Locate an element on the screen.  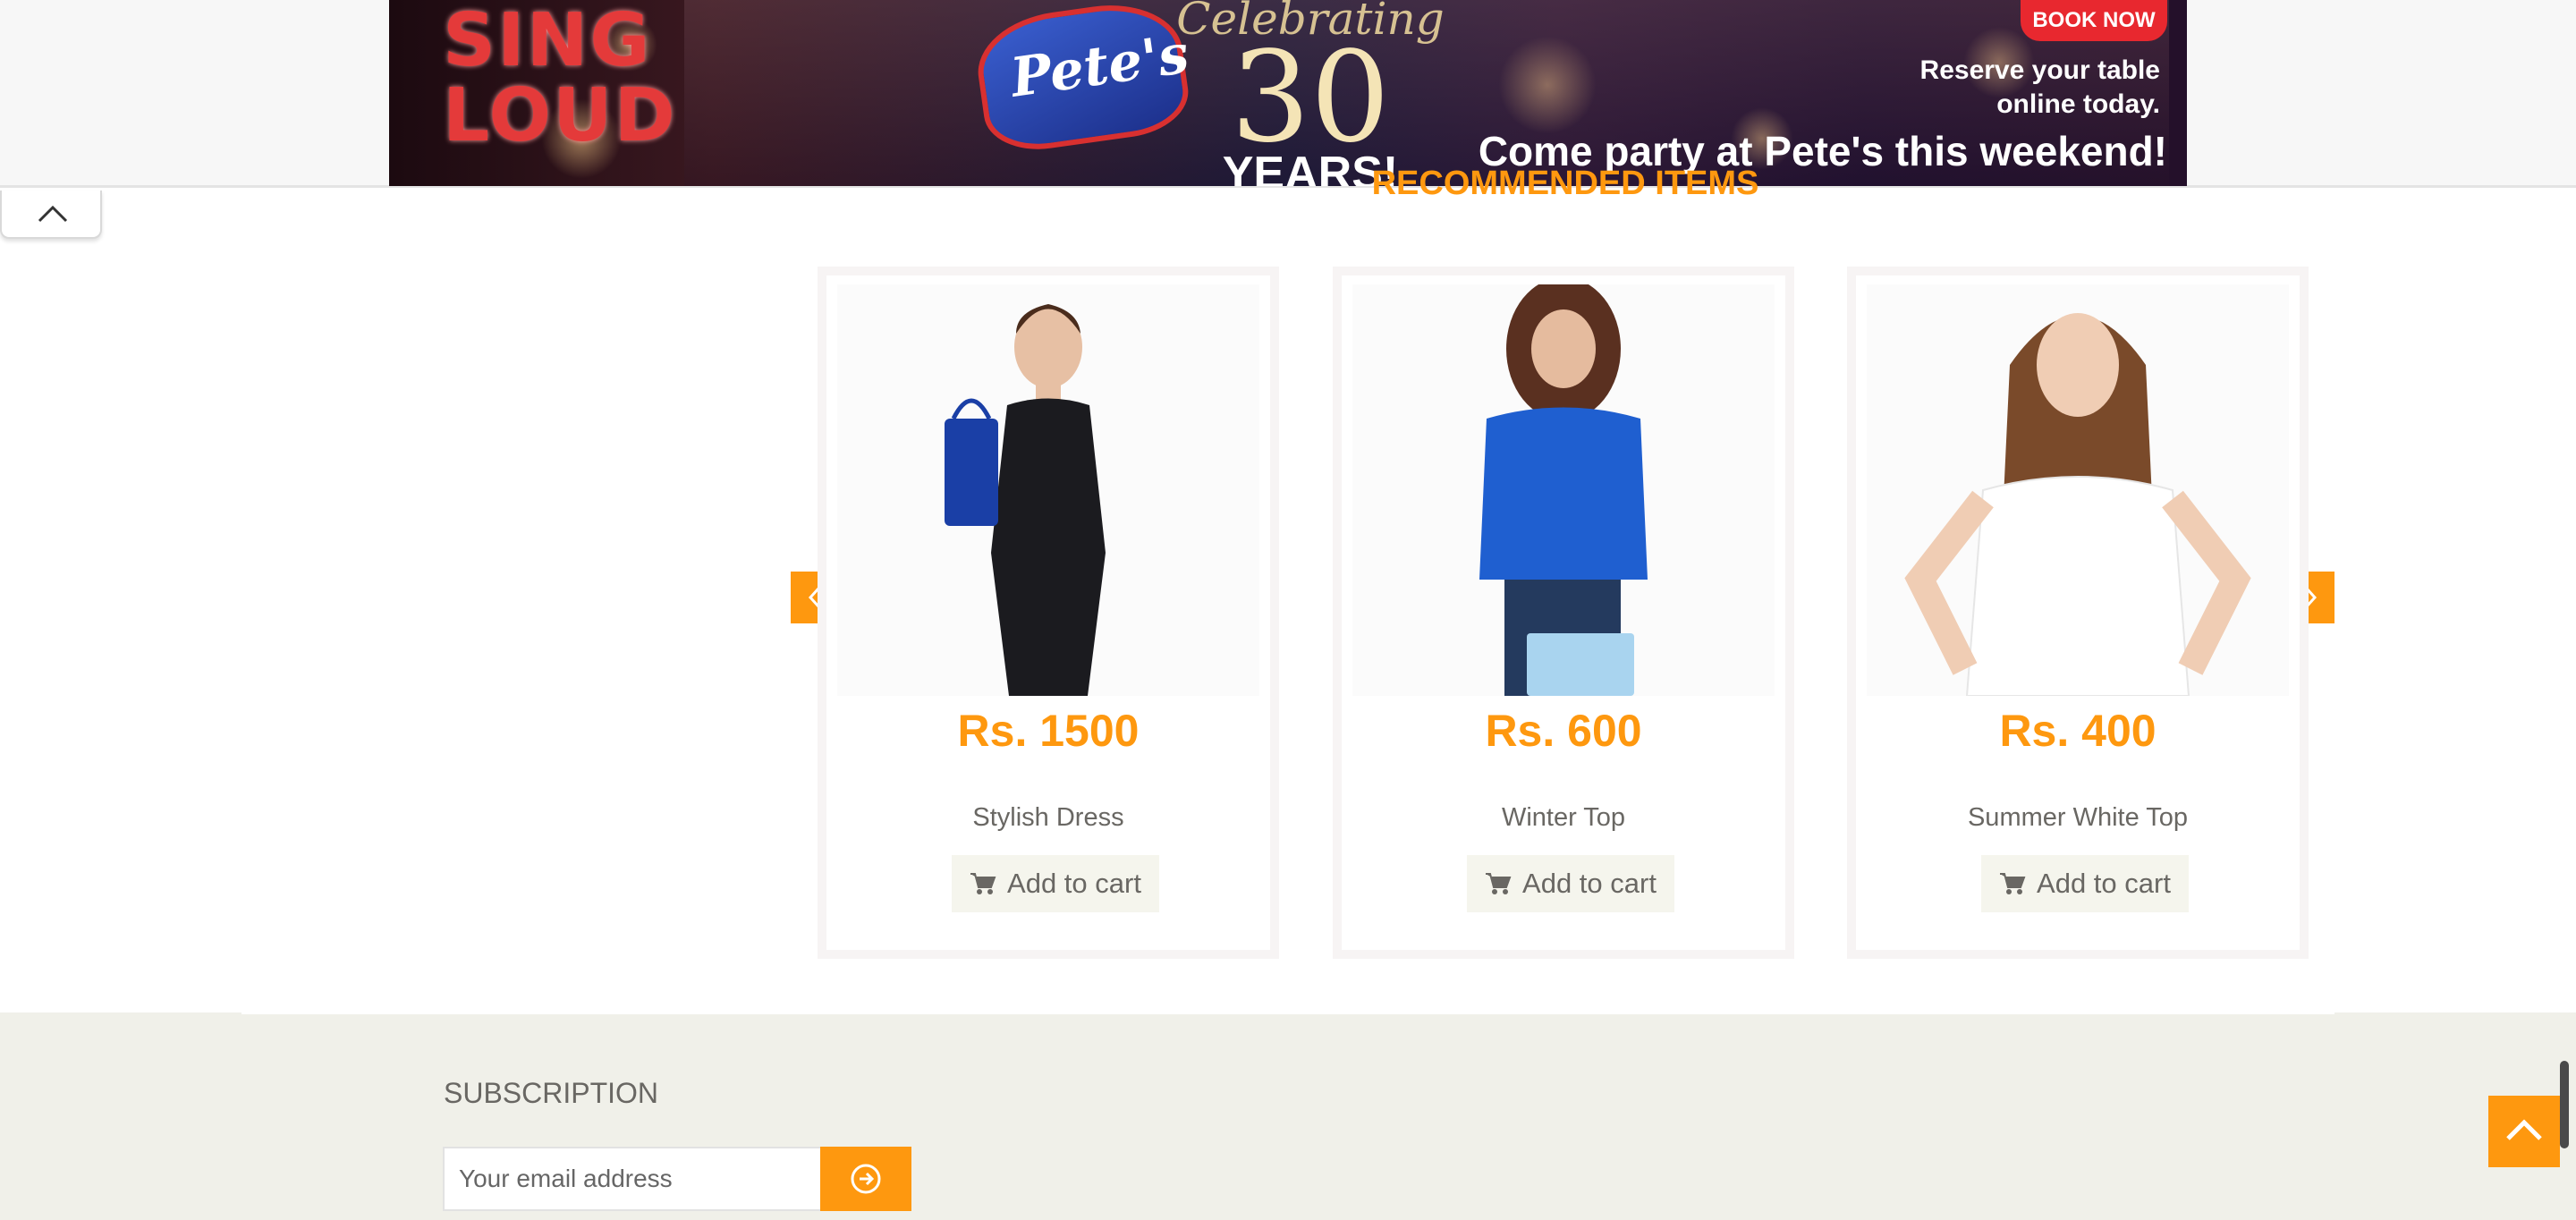
ad-celebrating: Celebrating is located at coordinates (1310, 23).